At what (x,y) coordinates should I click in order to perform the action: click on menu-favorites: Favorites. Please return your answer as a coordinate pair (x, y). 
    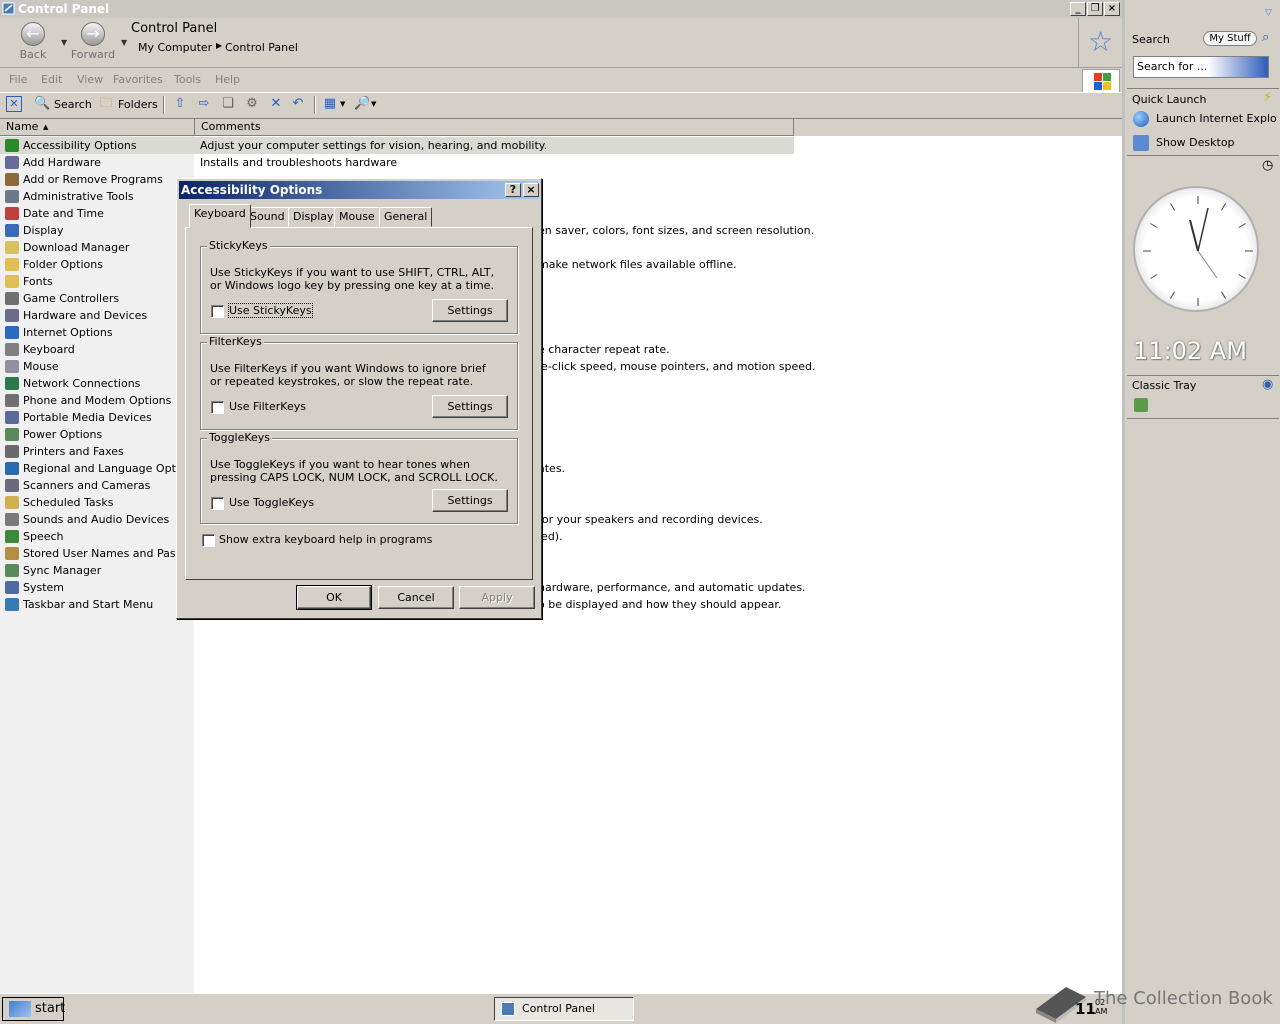
    Looking at the image, I should click on (138, 79).